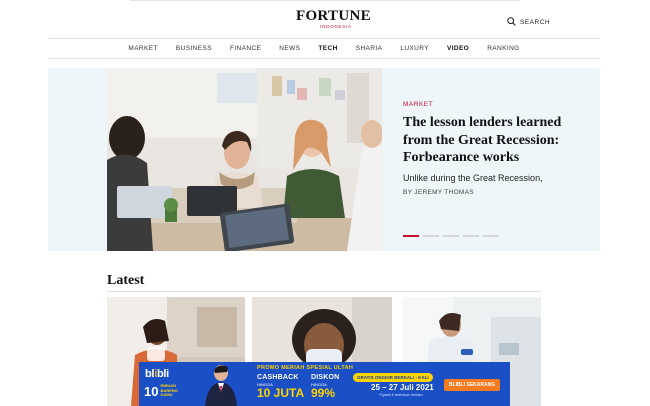  What do you see at coordinates (166, 395) in the screenshot?
I see `ad-badge-line: KAMU` at bounding box center [166, 395].